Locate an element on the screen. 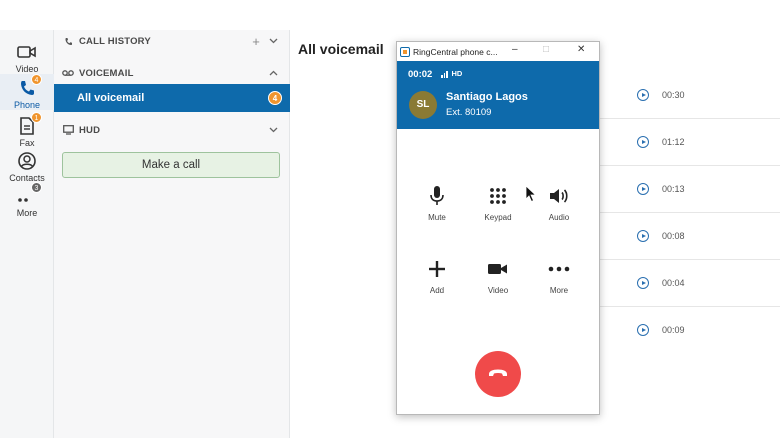 The width and height of the screenshot is (780, 438). more-label: More is located at coordinates (559, 290).